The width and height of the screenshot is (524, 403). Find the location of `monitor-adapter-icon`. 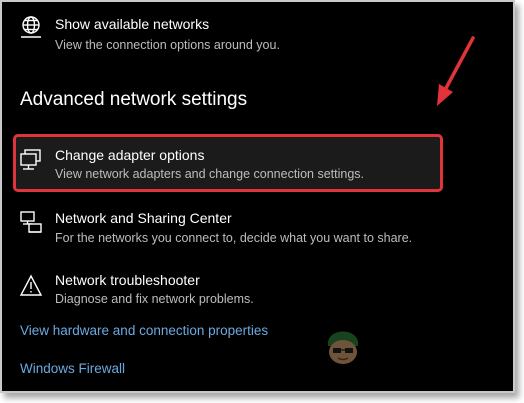

monitor-adapter-icon is located at coordinates (31, 160).